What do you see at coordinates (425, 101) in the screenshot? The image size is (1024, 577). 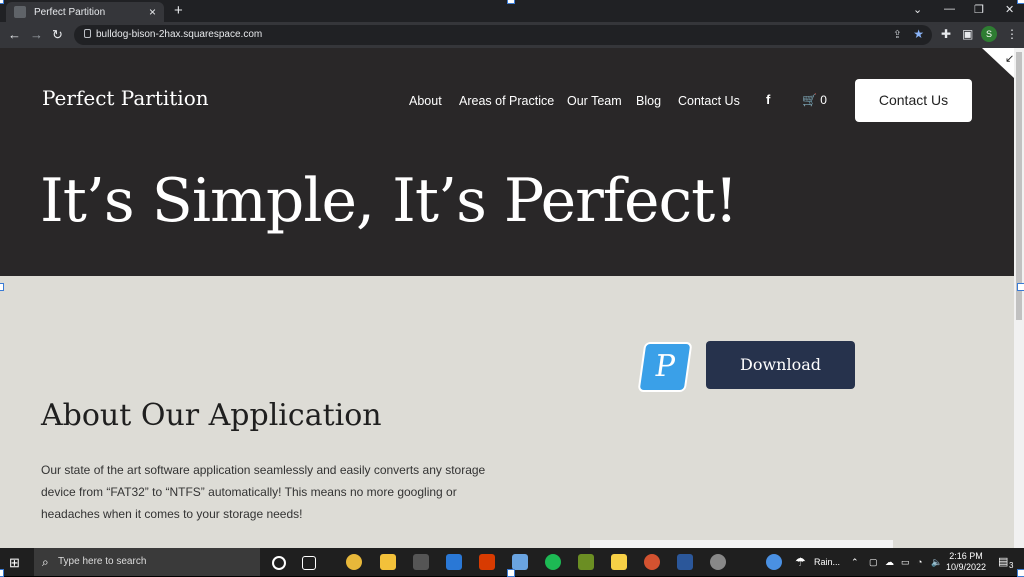 I see `nav-about: About` at bounding box center [425, 101].